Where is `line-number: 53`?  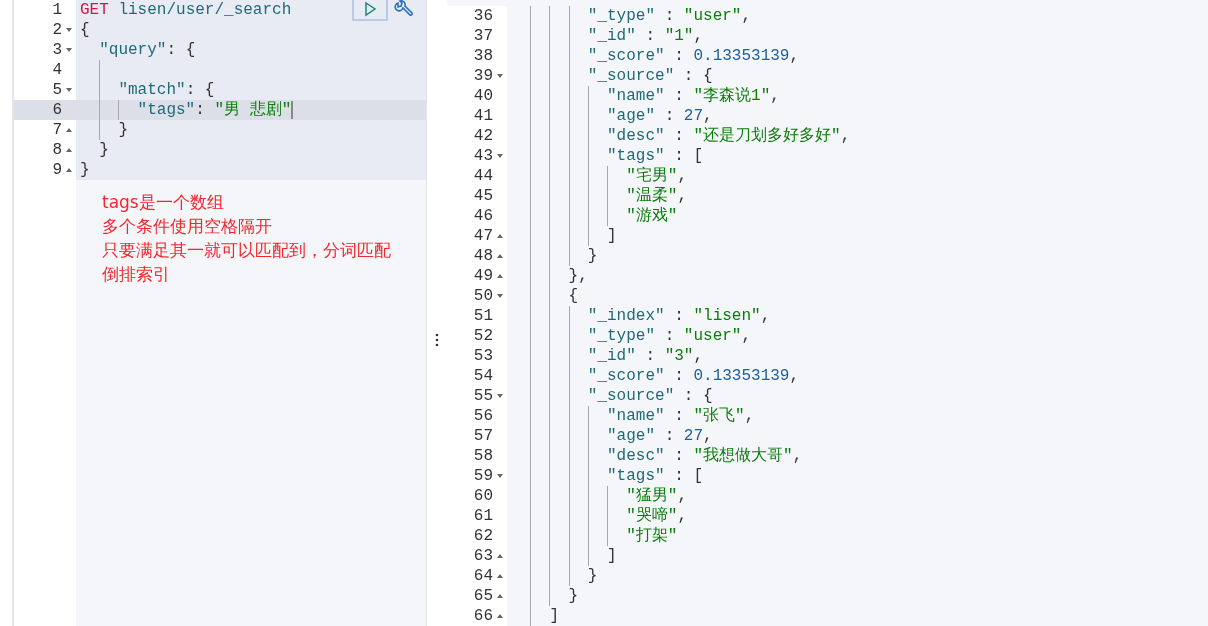 line-number: 53 is located at coordinates (483, 356).